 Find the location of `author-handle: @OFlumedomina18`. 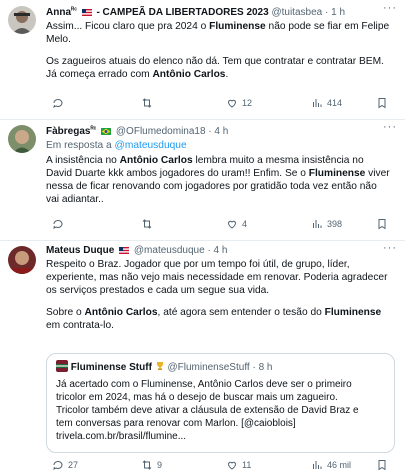

author-handle: @OFlumedomina18 is located at coordinates (161, 131).